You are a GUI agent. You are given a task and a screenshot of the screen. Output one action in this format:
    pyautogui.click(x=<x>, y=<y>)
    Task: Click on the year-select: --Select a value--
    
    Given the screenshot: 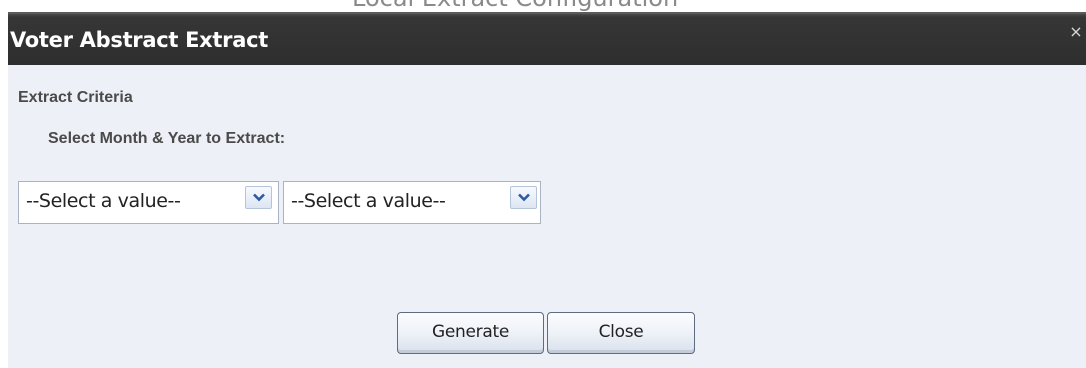 What is the action you would take?
    pyautogui.click(x=412, y=202)
    